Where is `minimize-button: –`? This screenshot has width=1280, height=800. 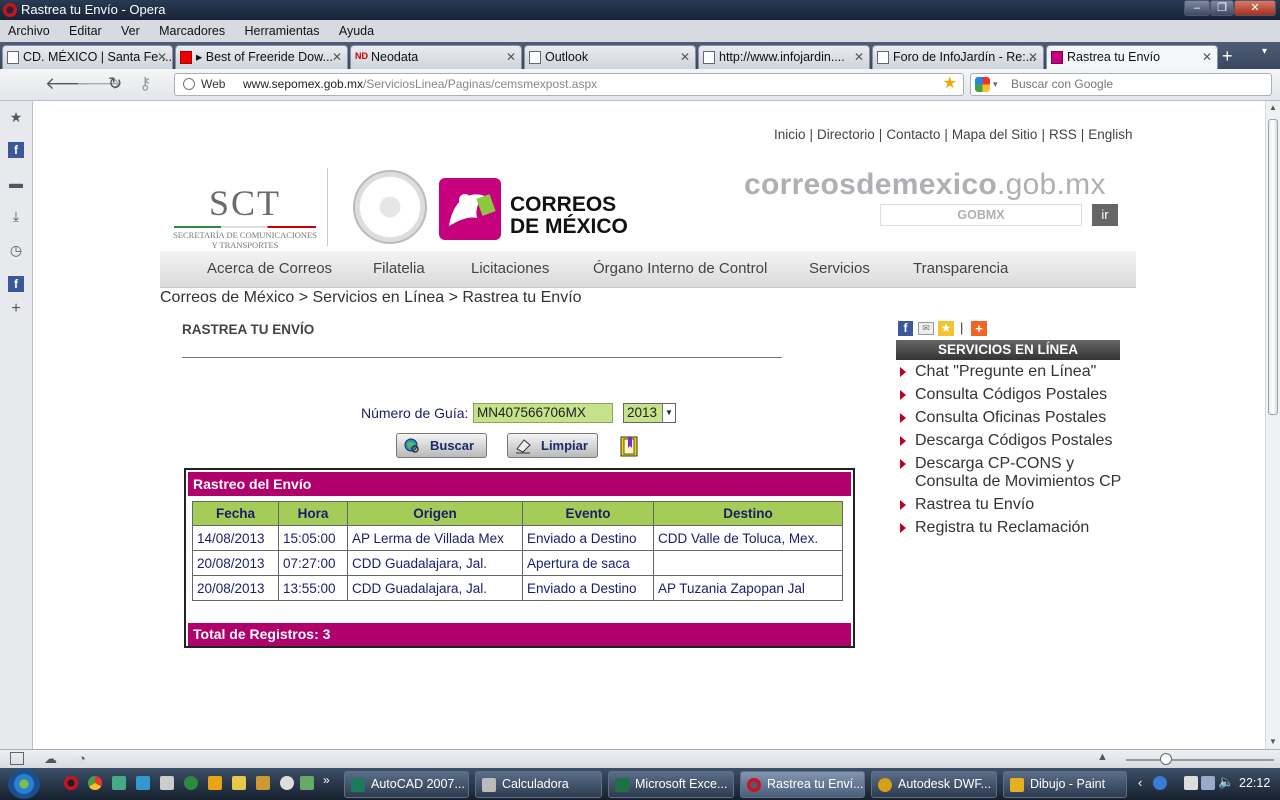
minimize-button: – is located at coordinates (1197, 8).